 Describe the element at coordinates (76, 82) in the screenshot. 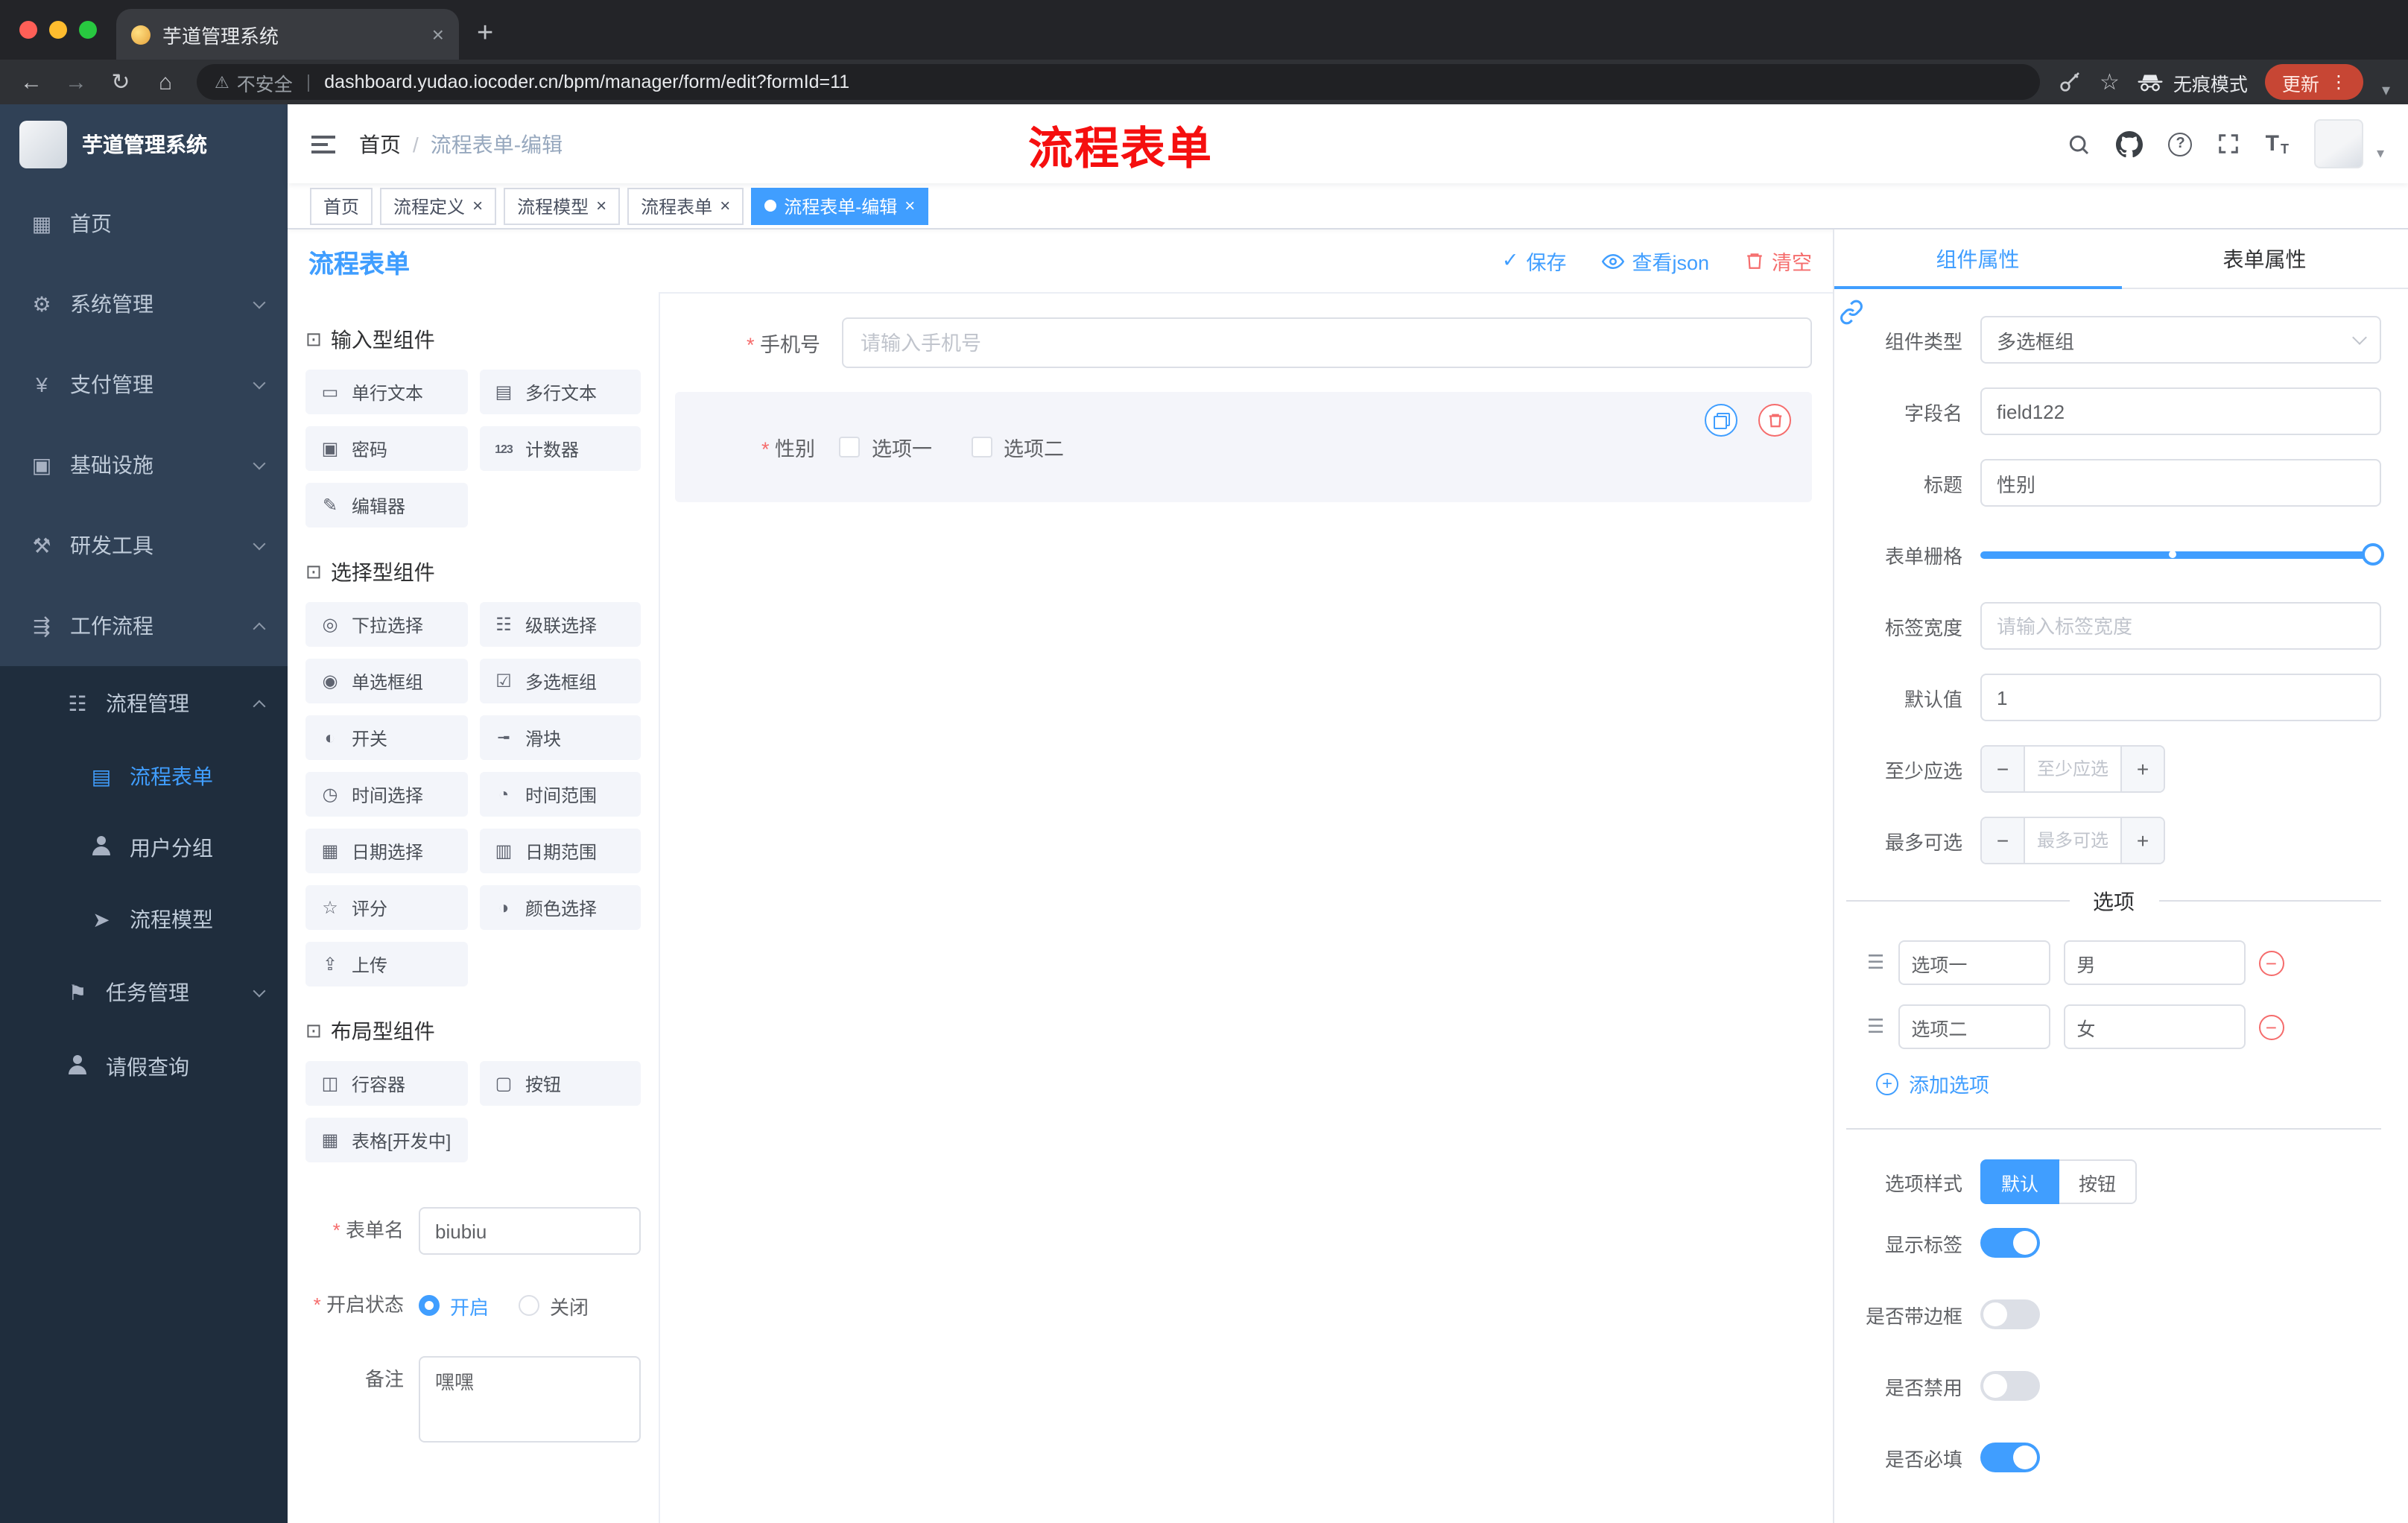

I see `forward-button: →` at that location.